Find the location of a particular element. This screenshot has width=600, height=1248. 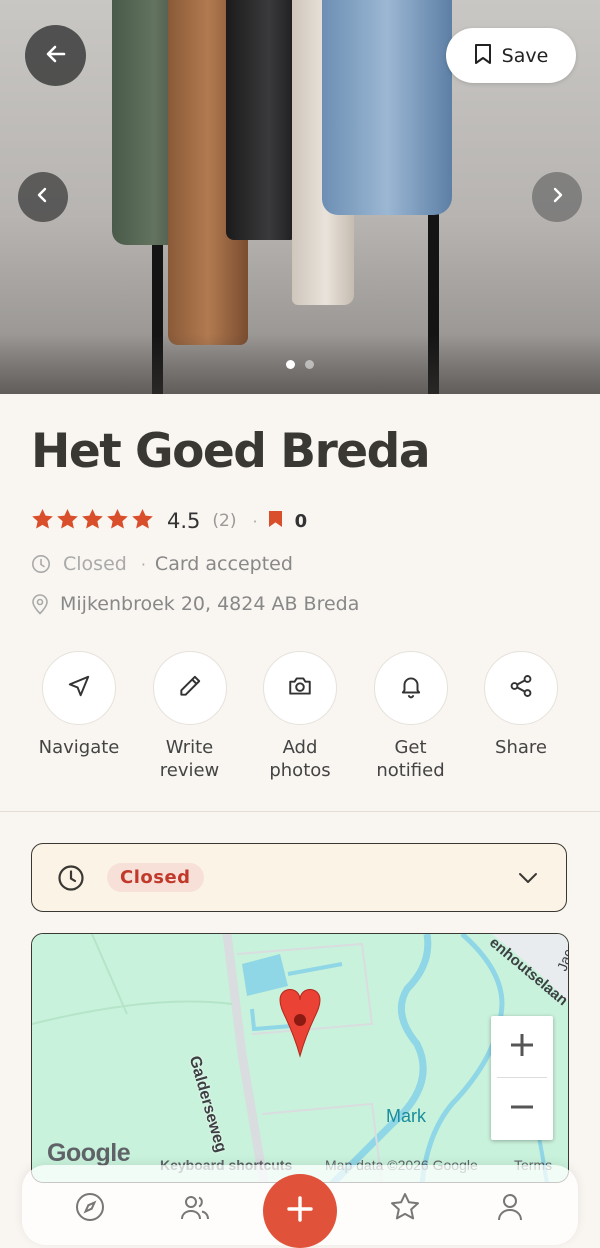

nav-profile is located at coordinates (510, 1209).